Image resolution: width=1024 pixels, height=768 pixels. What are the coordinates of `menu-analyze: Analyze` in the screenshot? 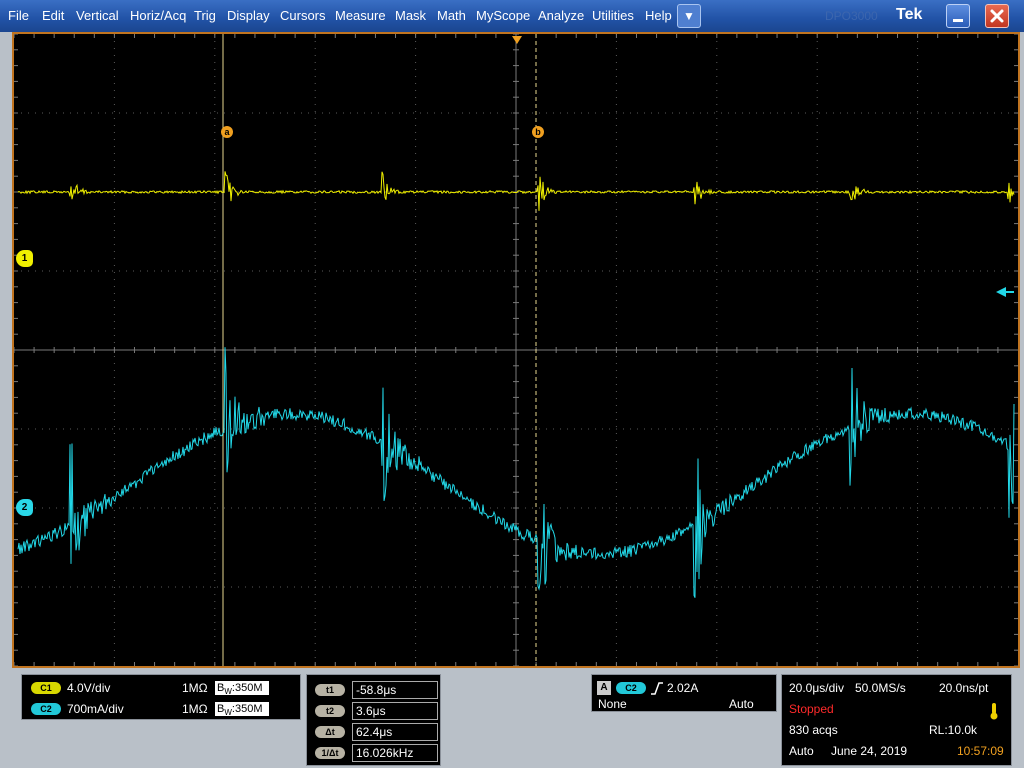 It's located at (561, 15).